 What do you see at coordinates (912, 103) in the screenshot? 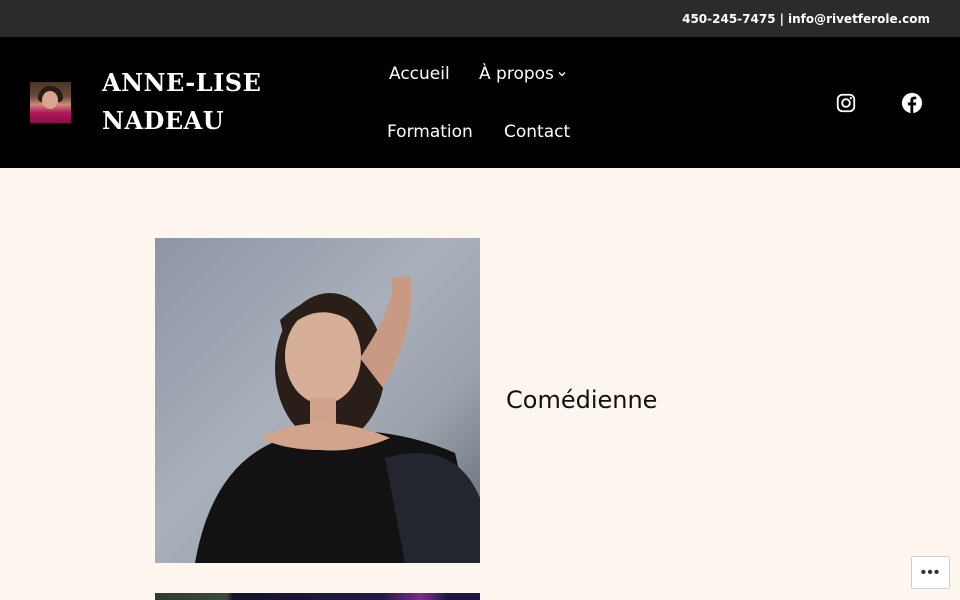
I see `facebook-icon` at bounding box center [912, 103].